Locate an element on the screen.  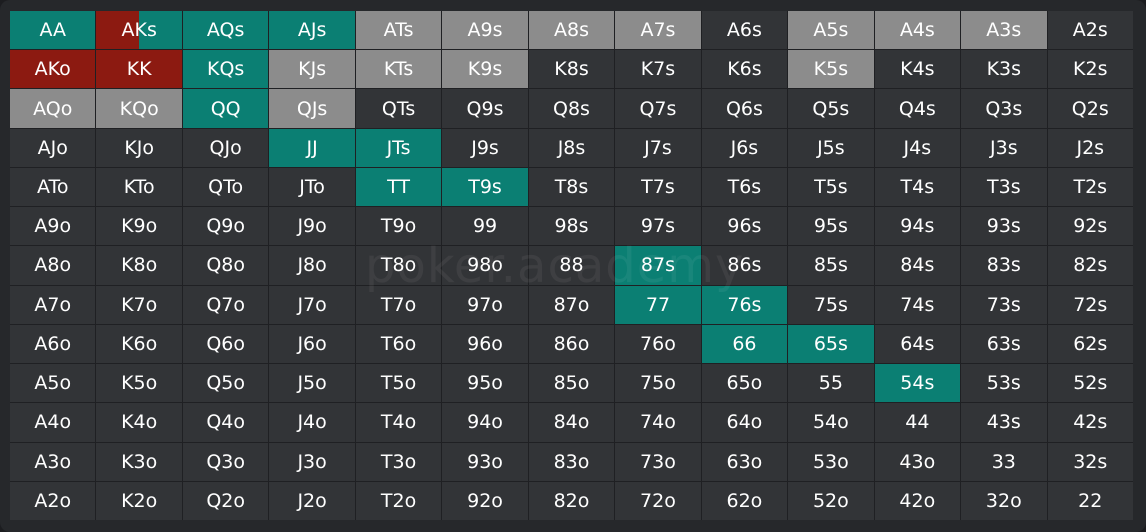
hand-cell-64o: 64o is located at coordinates (744, 422).